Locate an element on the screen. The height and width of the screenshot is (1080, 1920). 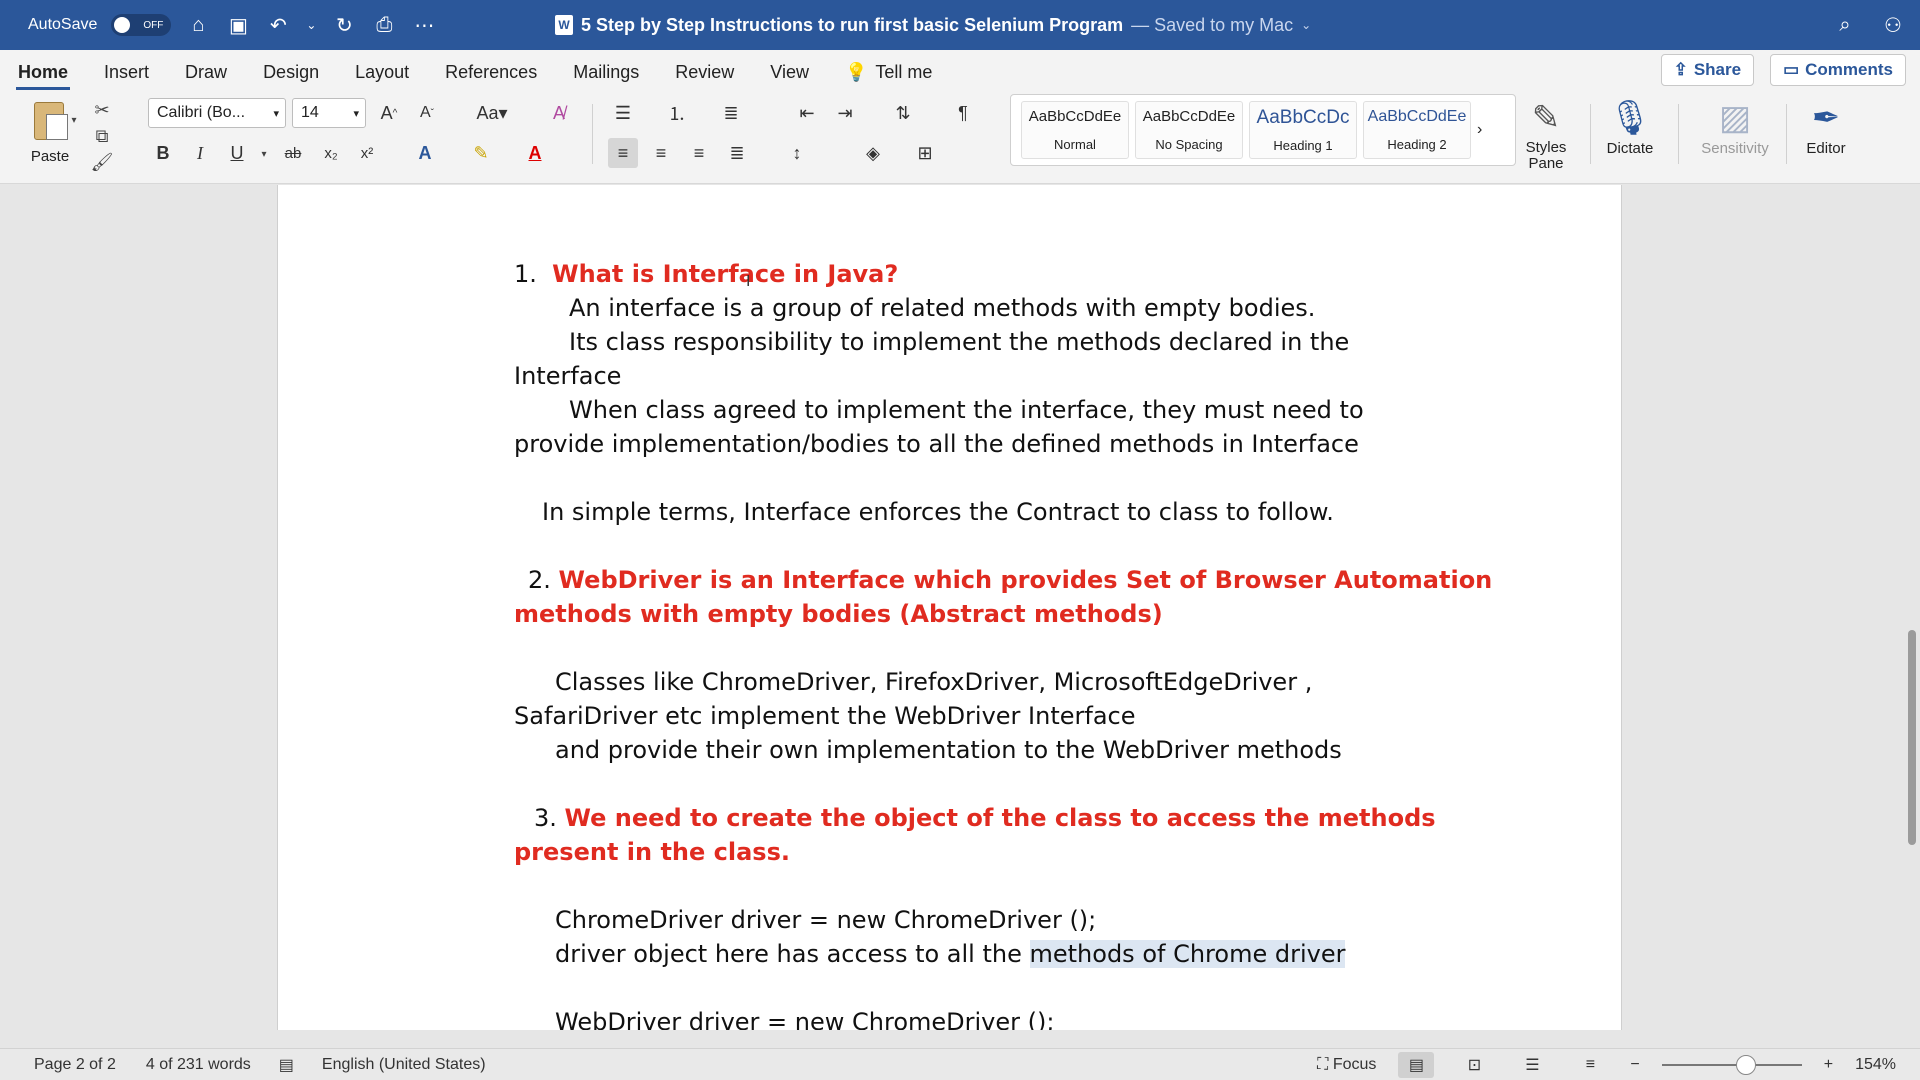
borders-icon: ⊞ is located at coordinates (925, 153).